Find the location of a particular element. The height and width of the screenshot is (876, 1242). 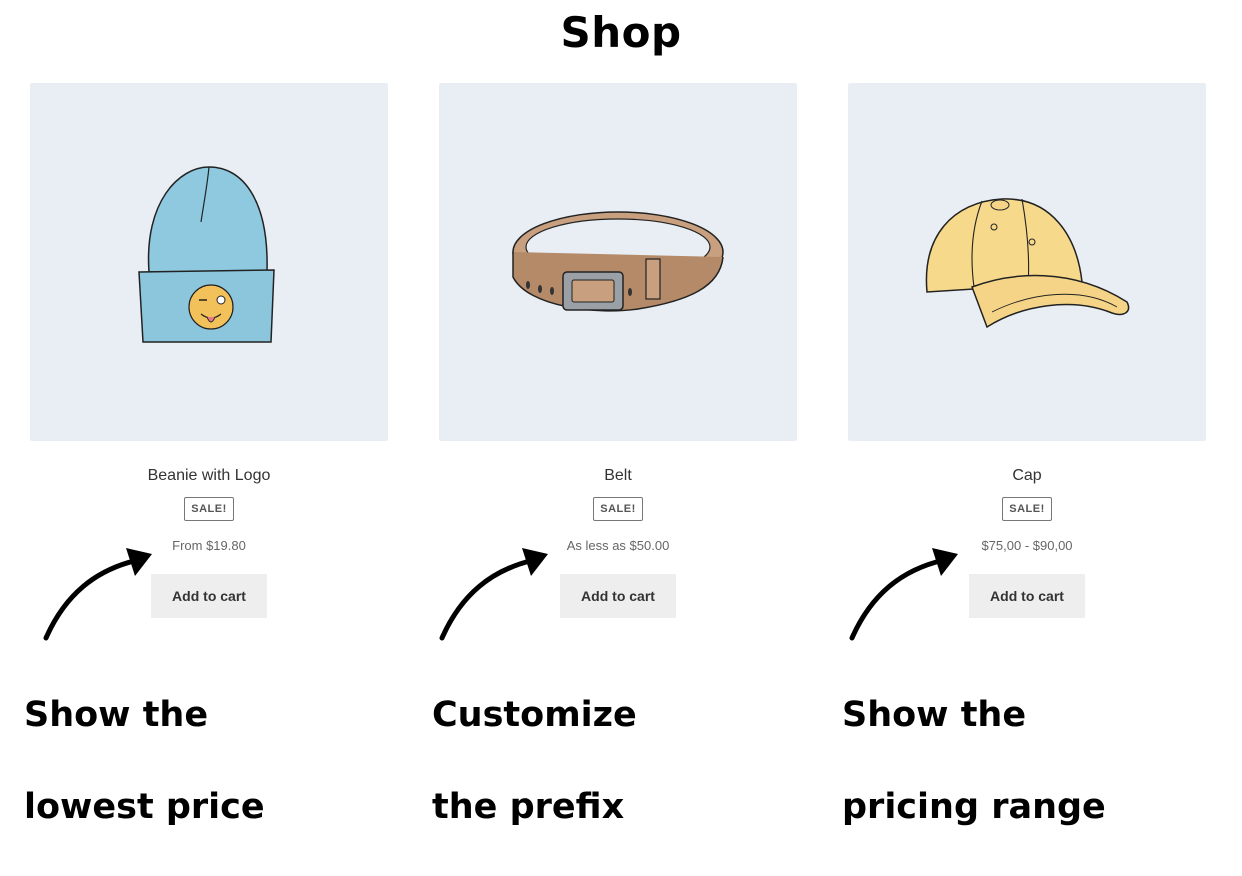

product-name: Belt is located at coordinates (618, 476).